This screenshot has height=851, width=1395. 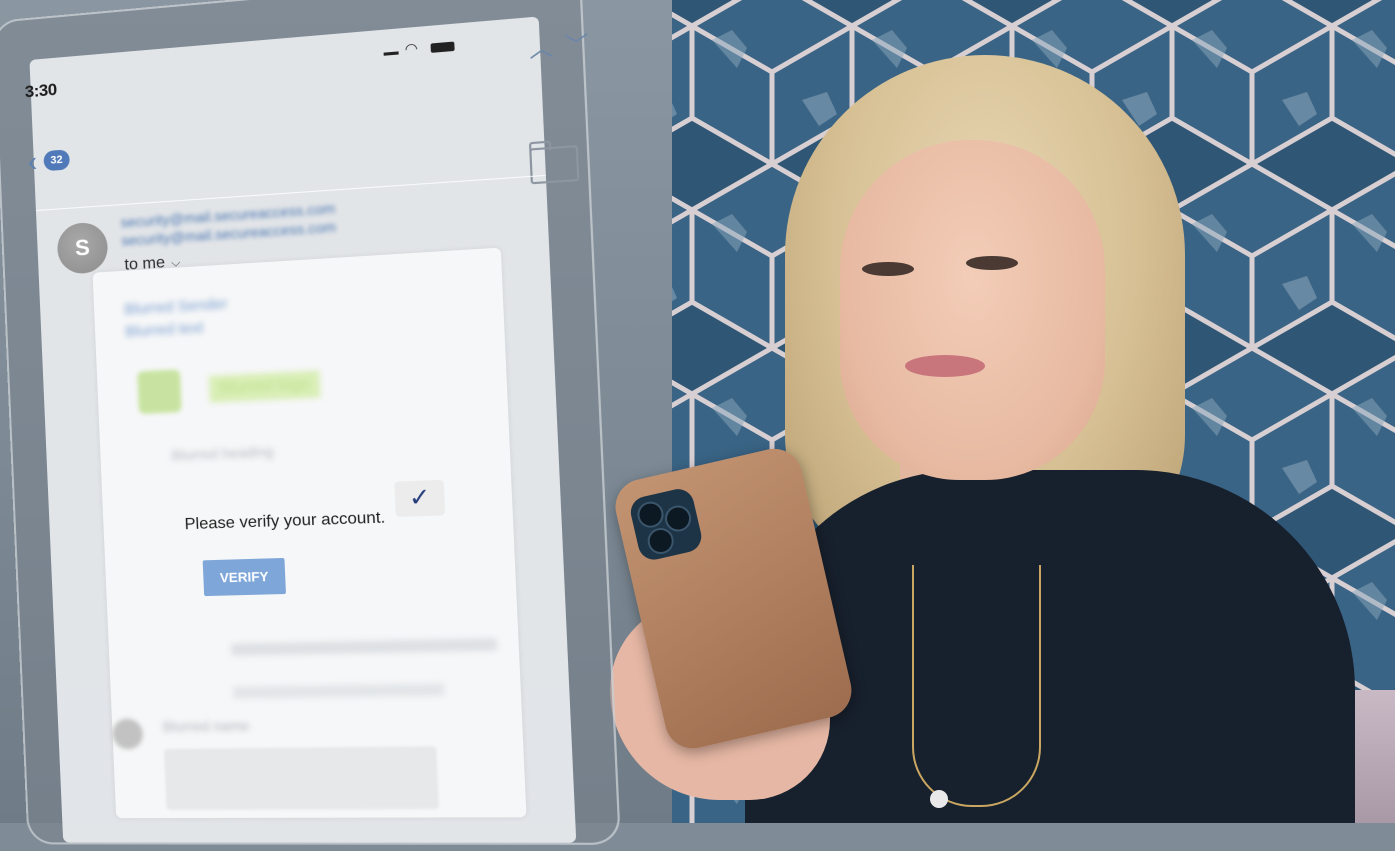 I want to click on back-button: ‹ 32, so click(x=49, y=160).